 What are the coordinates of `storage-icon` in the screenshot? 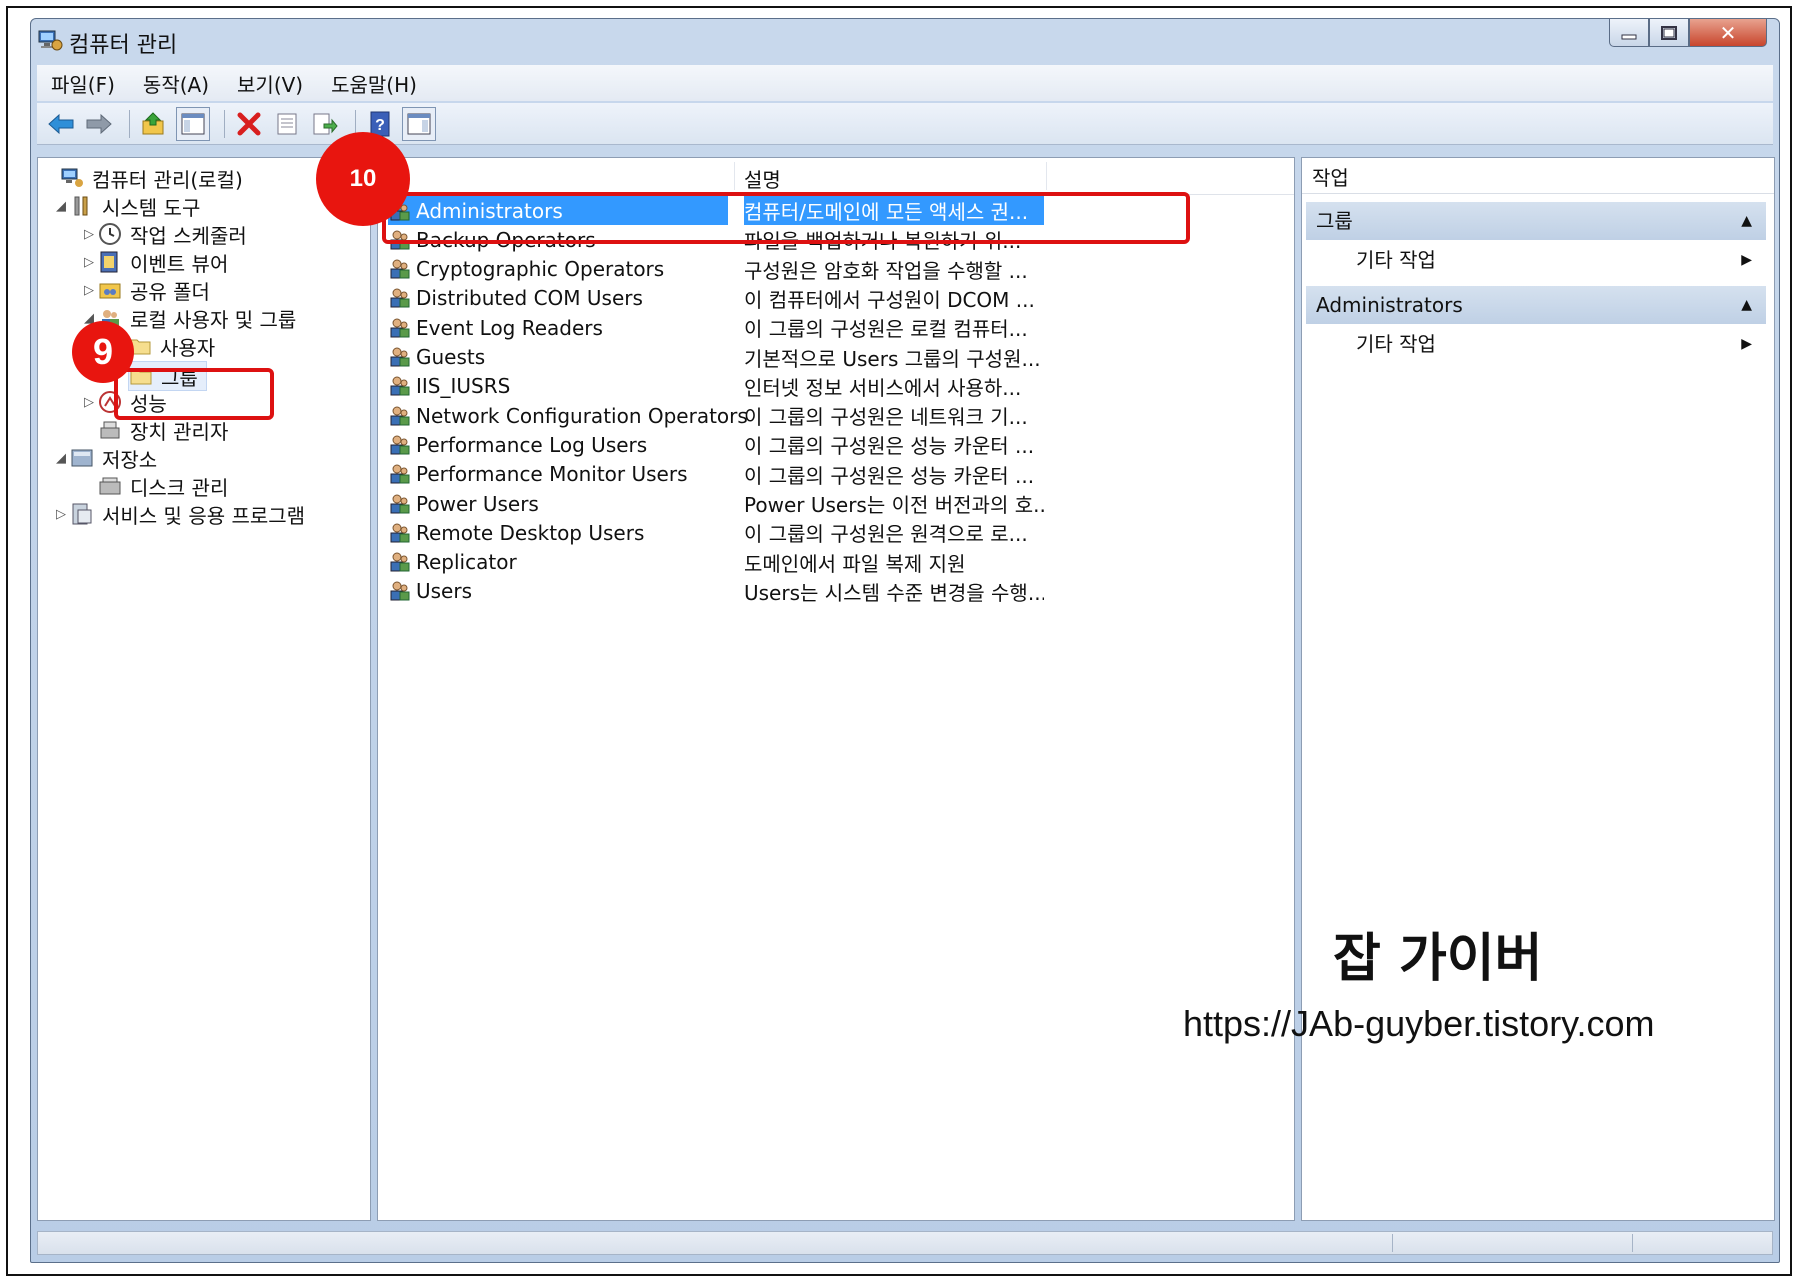 It's located at (82, 458).